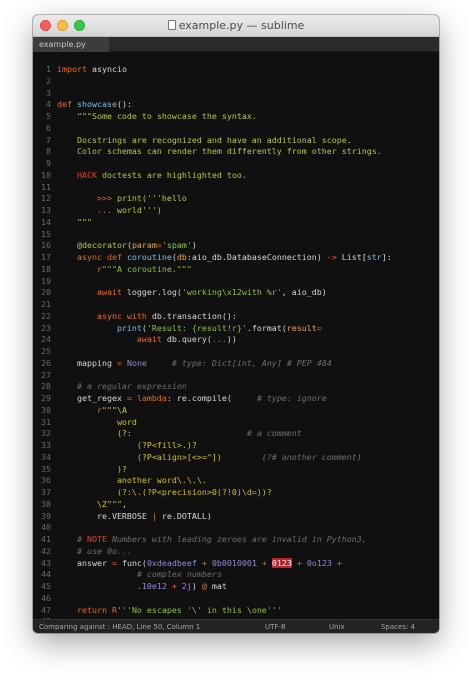 This screenshot has width=474, height=682. Describe the element at coordinates (46, 257) in the screenshot. I see `line-number: 17` at that location.